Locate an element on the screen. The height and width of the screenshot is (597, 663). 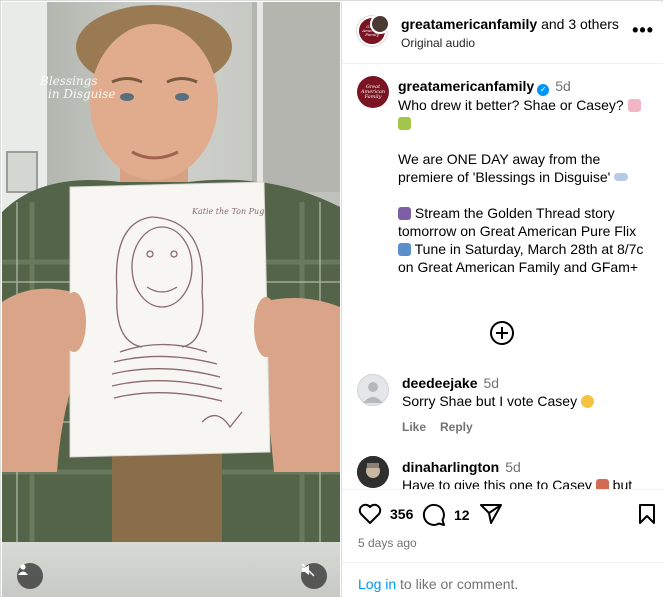
caption-line-1: Who drew it better? Shae or Casey? is located at coordinates (511, 105).